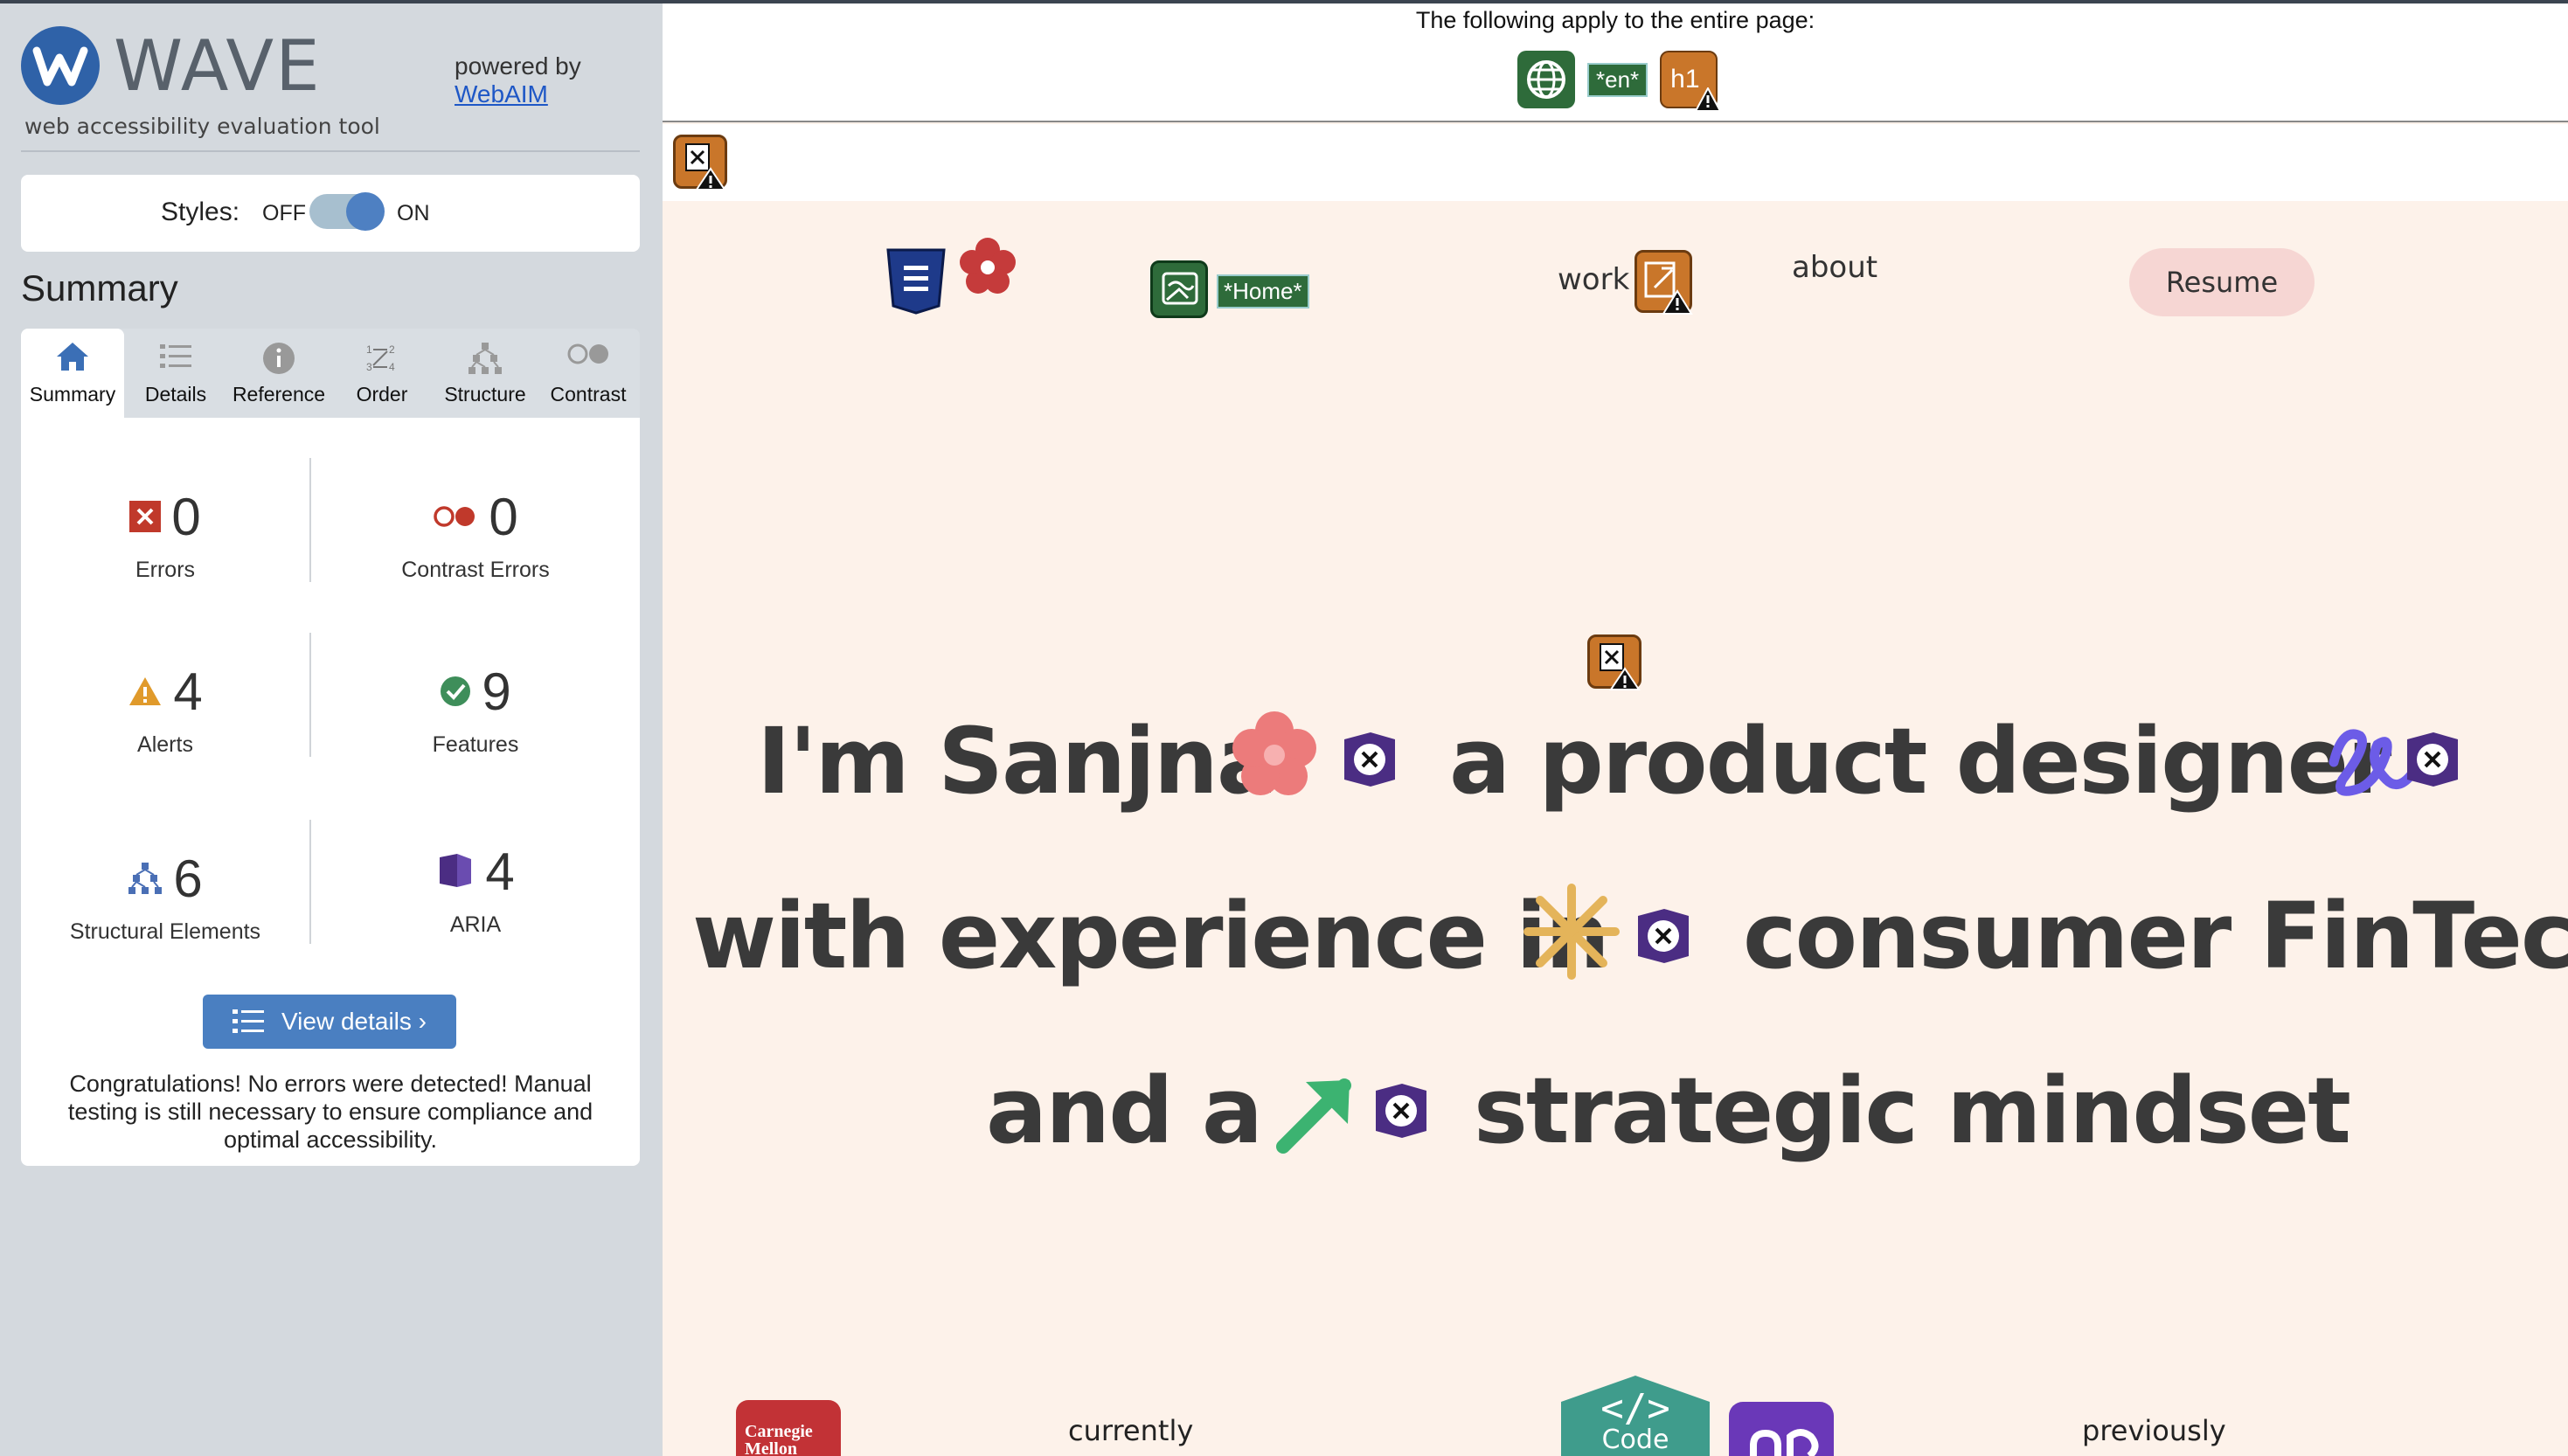  Describe the element at coordinates (218, 66) in the screenshot. I see `wave-title: WAVE` at that location.